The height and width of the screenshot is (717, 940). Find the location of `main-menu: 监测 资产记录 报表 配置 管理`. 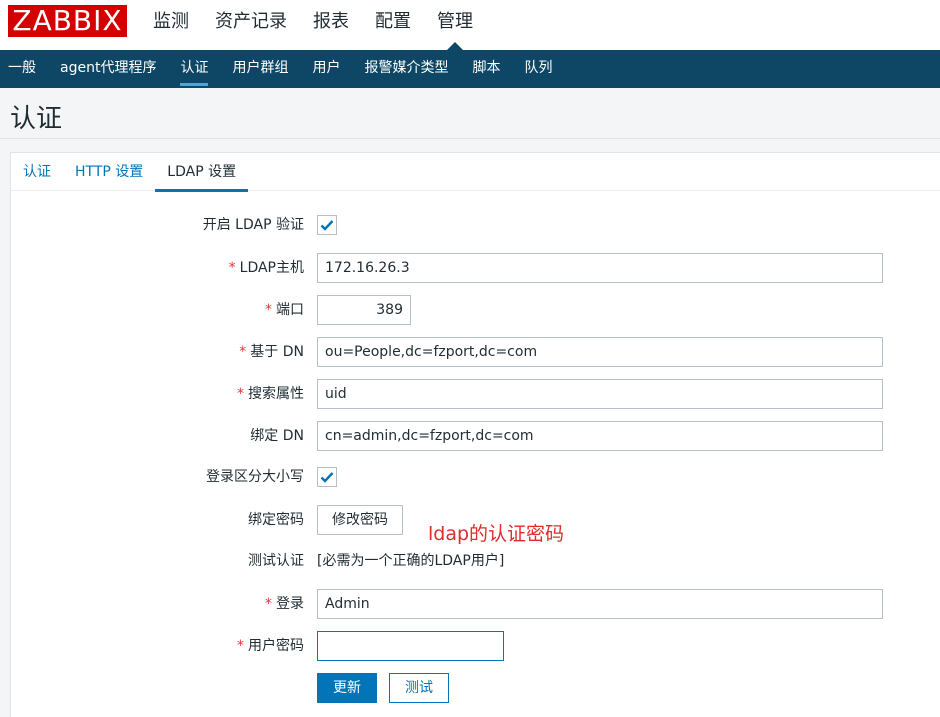

main-menu: 监测 资产记录 报表 配置 管理 is located at coordinates (313, 25).